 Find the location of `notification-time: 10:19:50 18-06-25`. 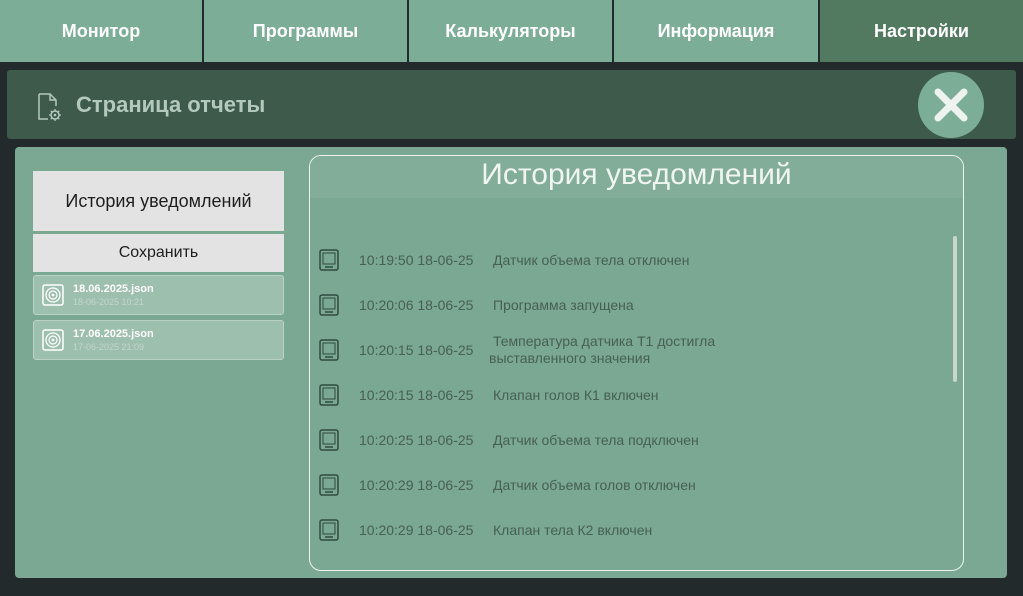

notification-time: 10:19:50 18-06-25 is located at coordinates (416, 260).